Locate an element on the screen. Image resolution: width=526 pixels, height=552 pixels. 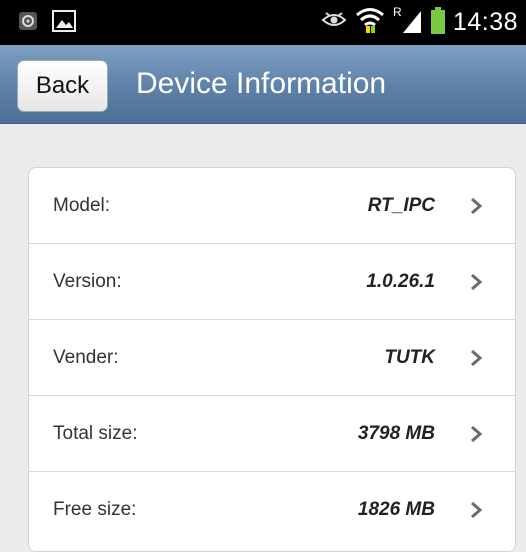
title-bar: Back Device Information is located at coordinates (263, 84).